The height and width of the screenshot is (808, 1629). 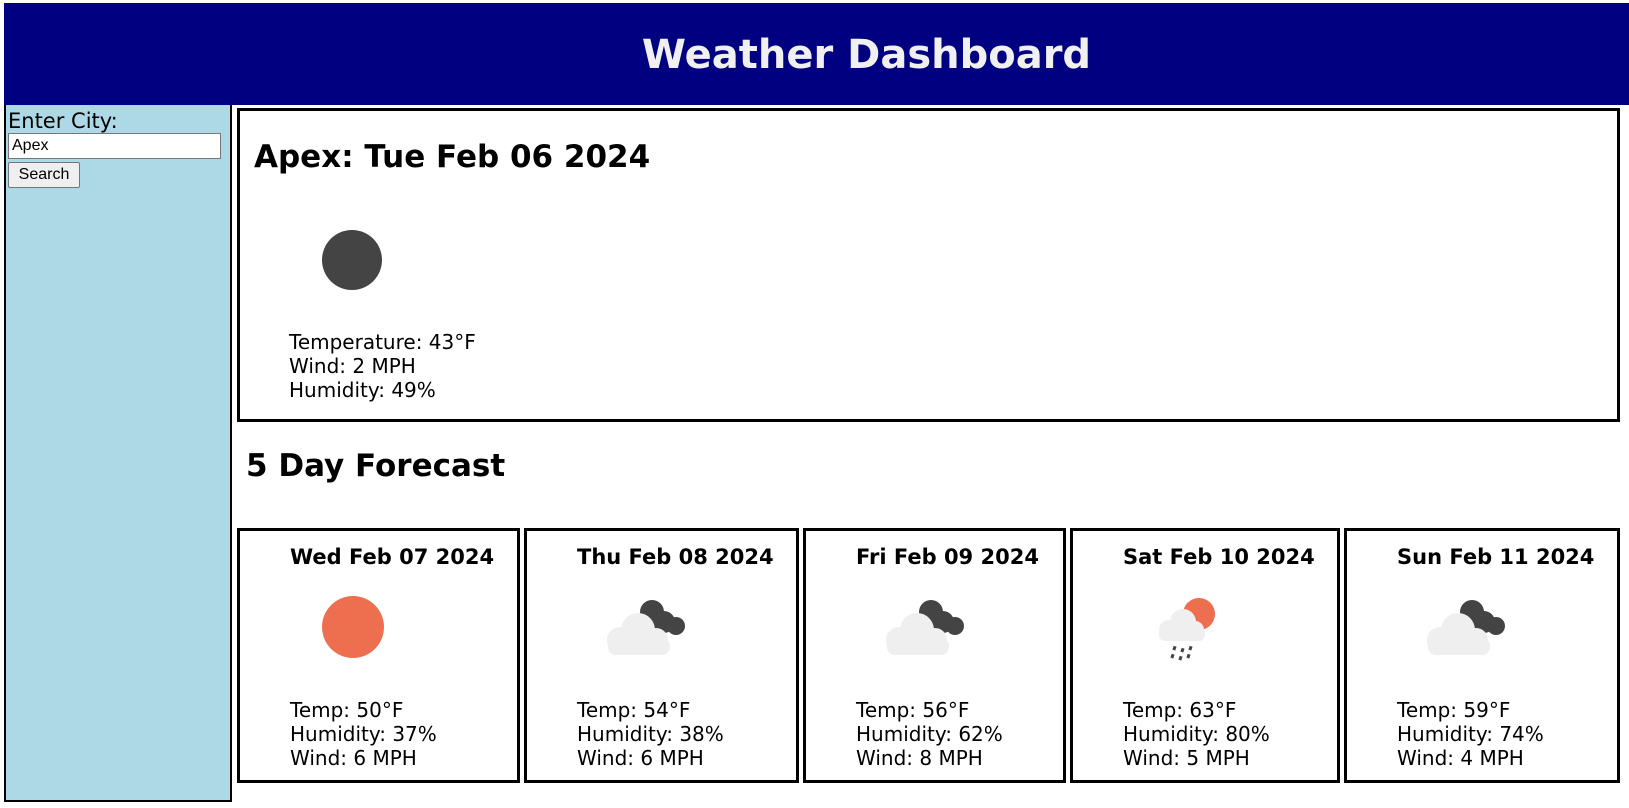 I want to click on forecast-stats: Temp: 63°F Humidity: 80% Wind: 5 MPH, so click(x=1196, y=734).